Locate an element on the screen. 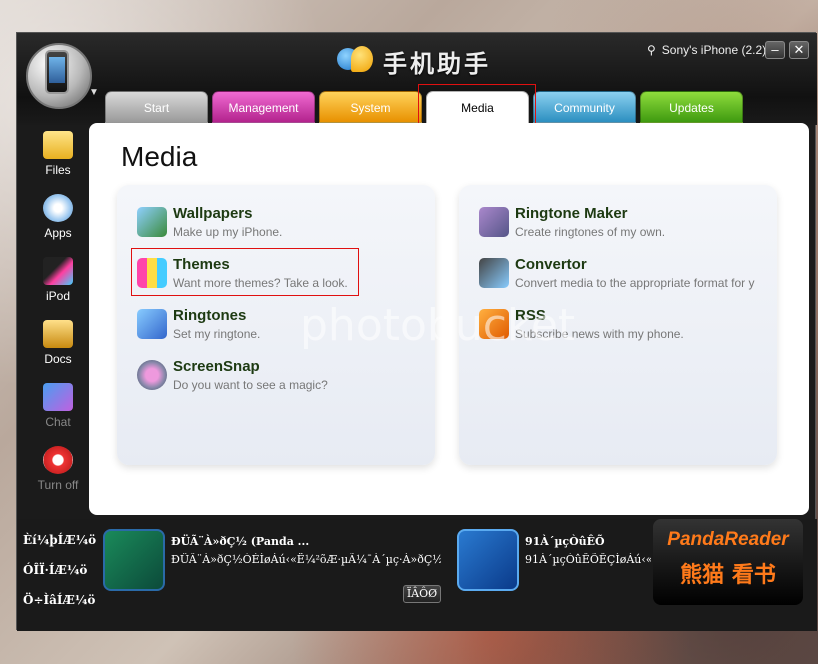 The height and width of the screenshot is (664, 818). promo-category-games: ÓÎÏ·ÍÆ¼ö is located at coordinates (58, 574).